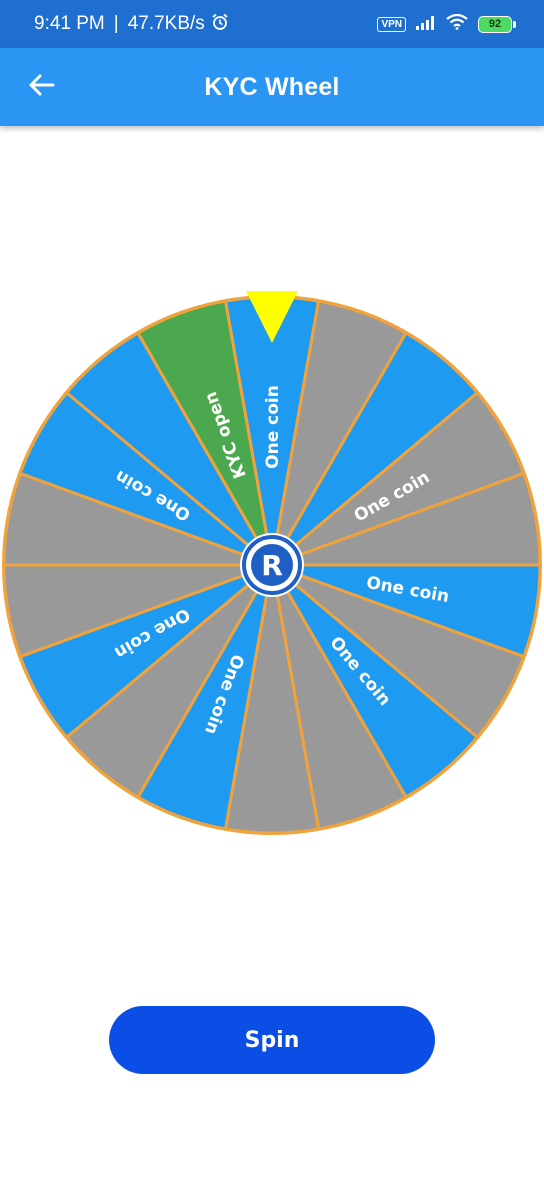 Image resolution: width=544 pixels, height=1180 pixels. I want to click on back-button, so click(42, 87).